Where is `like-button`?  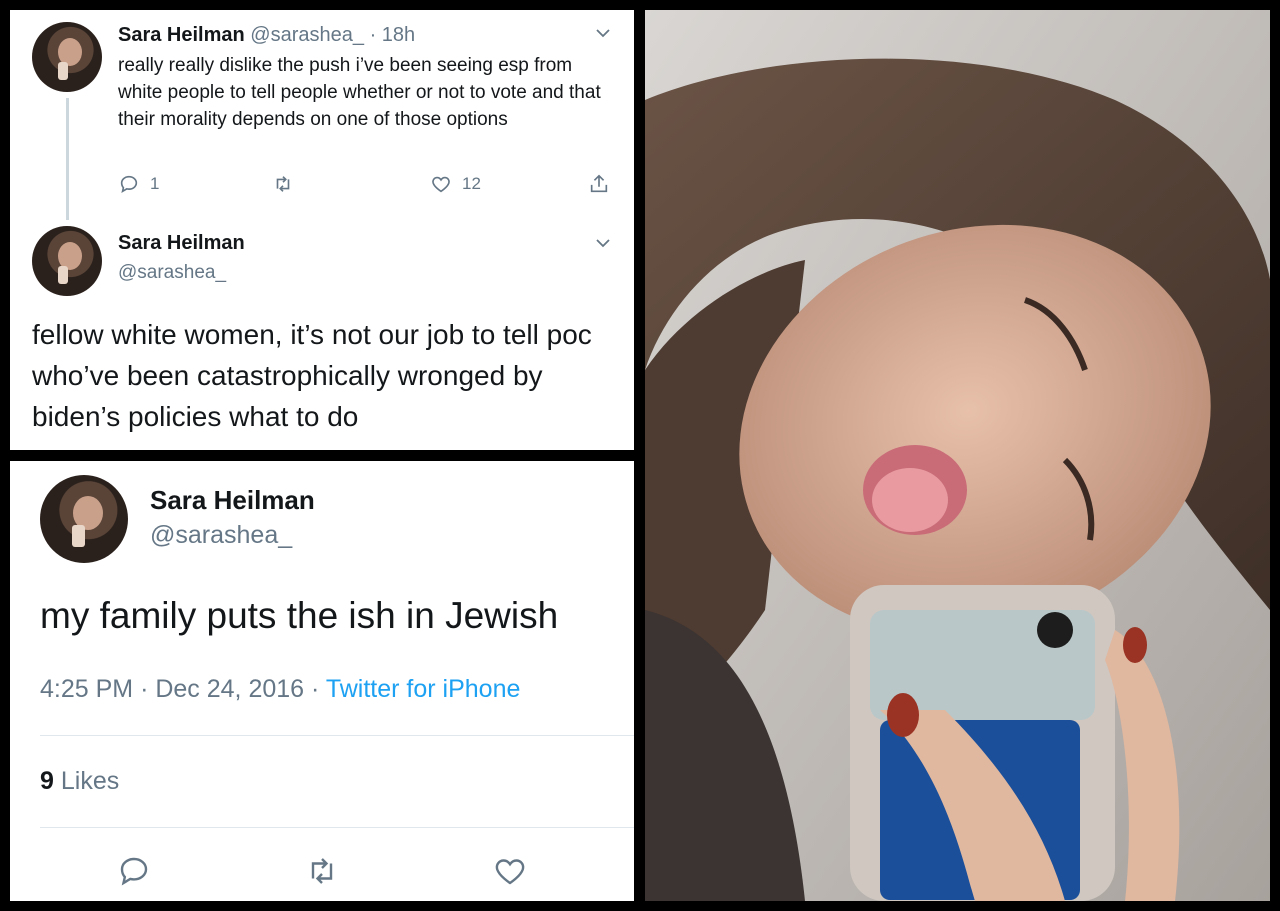
like-button is located at coordinates (510, 871).